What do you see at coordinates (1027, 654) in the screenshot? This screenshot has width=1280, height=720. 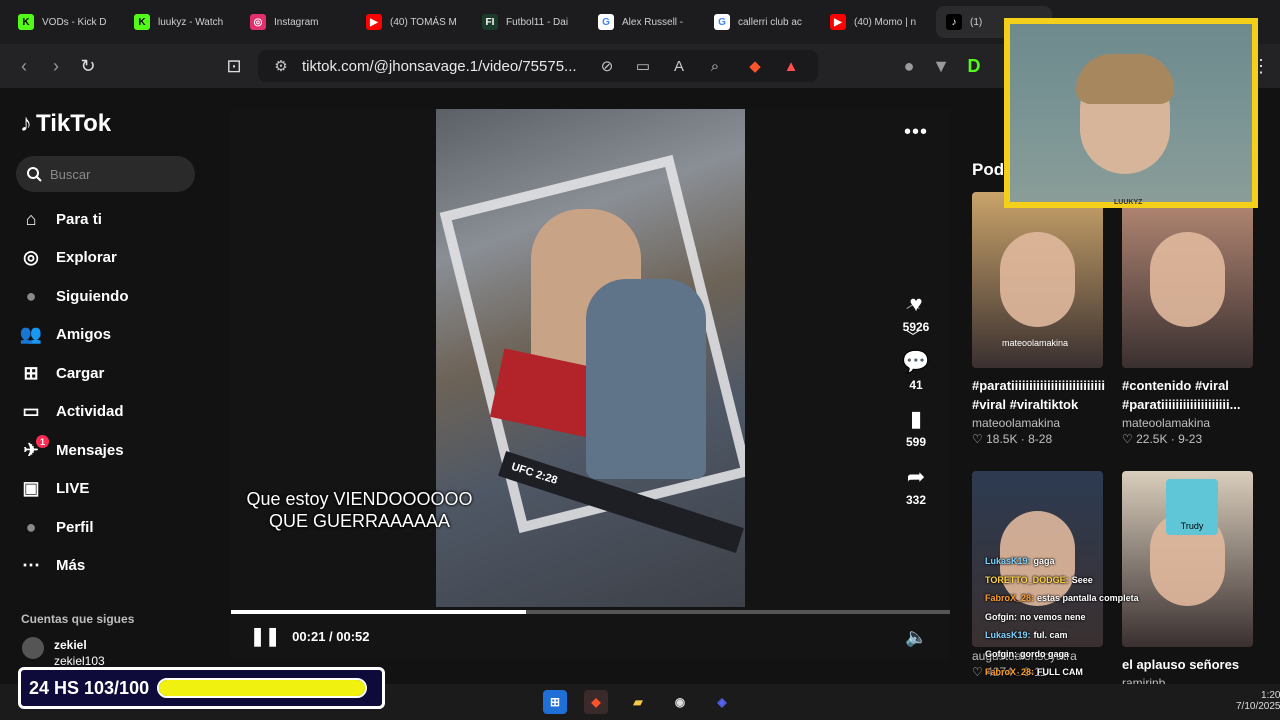 I see `chat-message: Gofgin: gordo gaga` at bounding box center [1027, 654].